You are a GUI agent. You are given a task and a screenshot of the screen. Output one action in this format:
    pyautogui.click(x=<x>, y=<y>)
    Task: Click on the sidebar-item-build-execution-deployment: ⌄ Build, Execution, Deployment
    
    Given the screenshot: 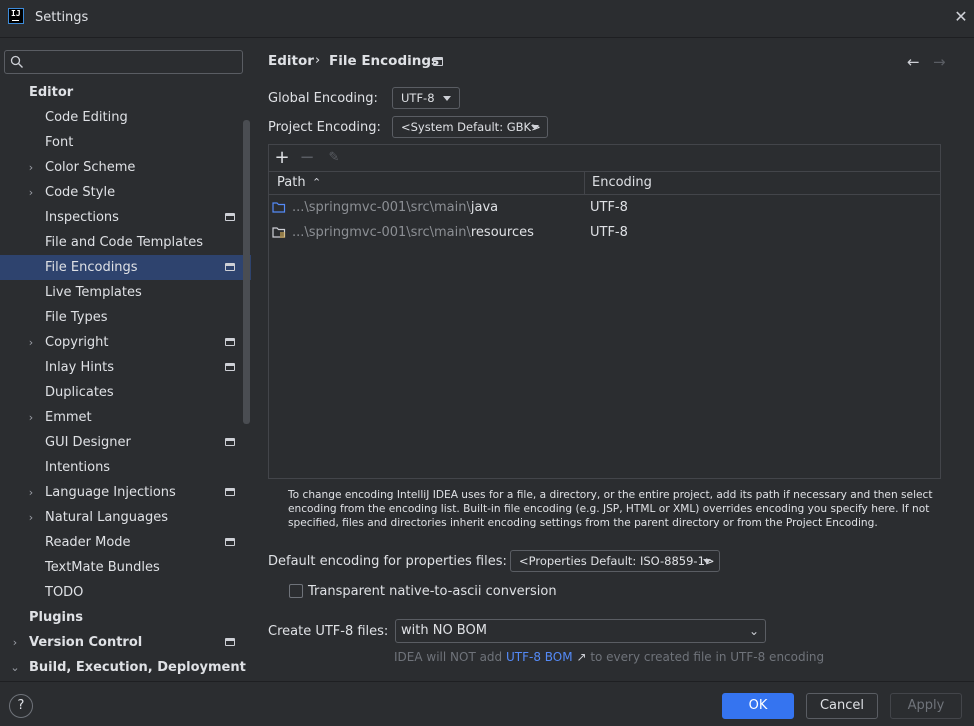 What is the action you would take?
    pyautogui.click(x=125, y=667)
    